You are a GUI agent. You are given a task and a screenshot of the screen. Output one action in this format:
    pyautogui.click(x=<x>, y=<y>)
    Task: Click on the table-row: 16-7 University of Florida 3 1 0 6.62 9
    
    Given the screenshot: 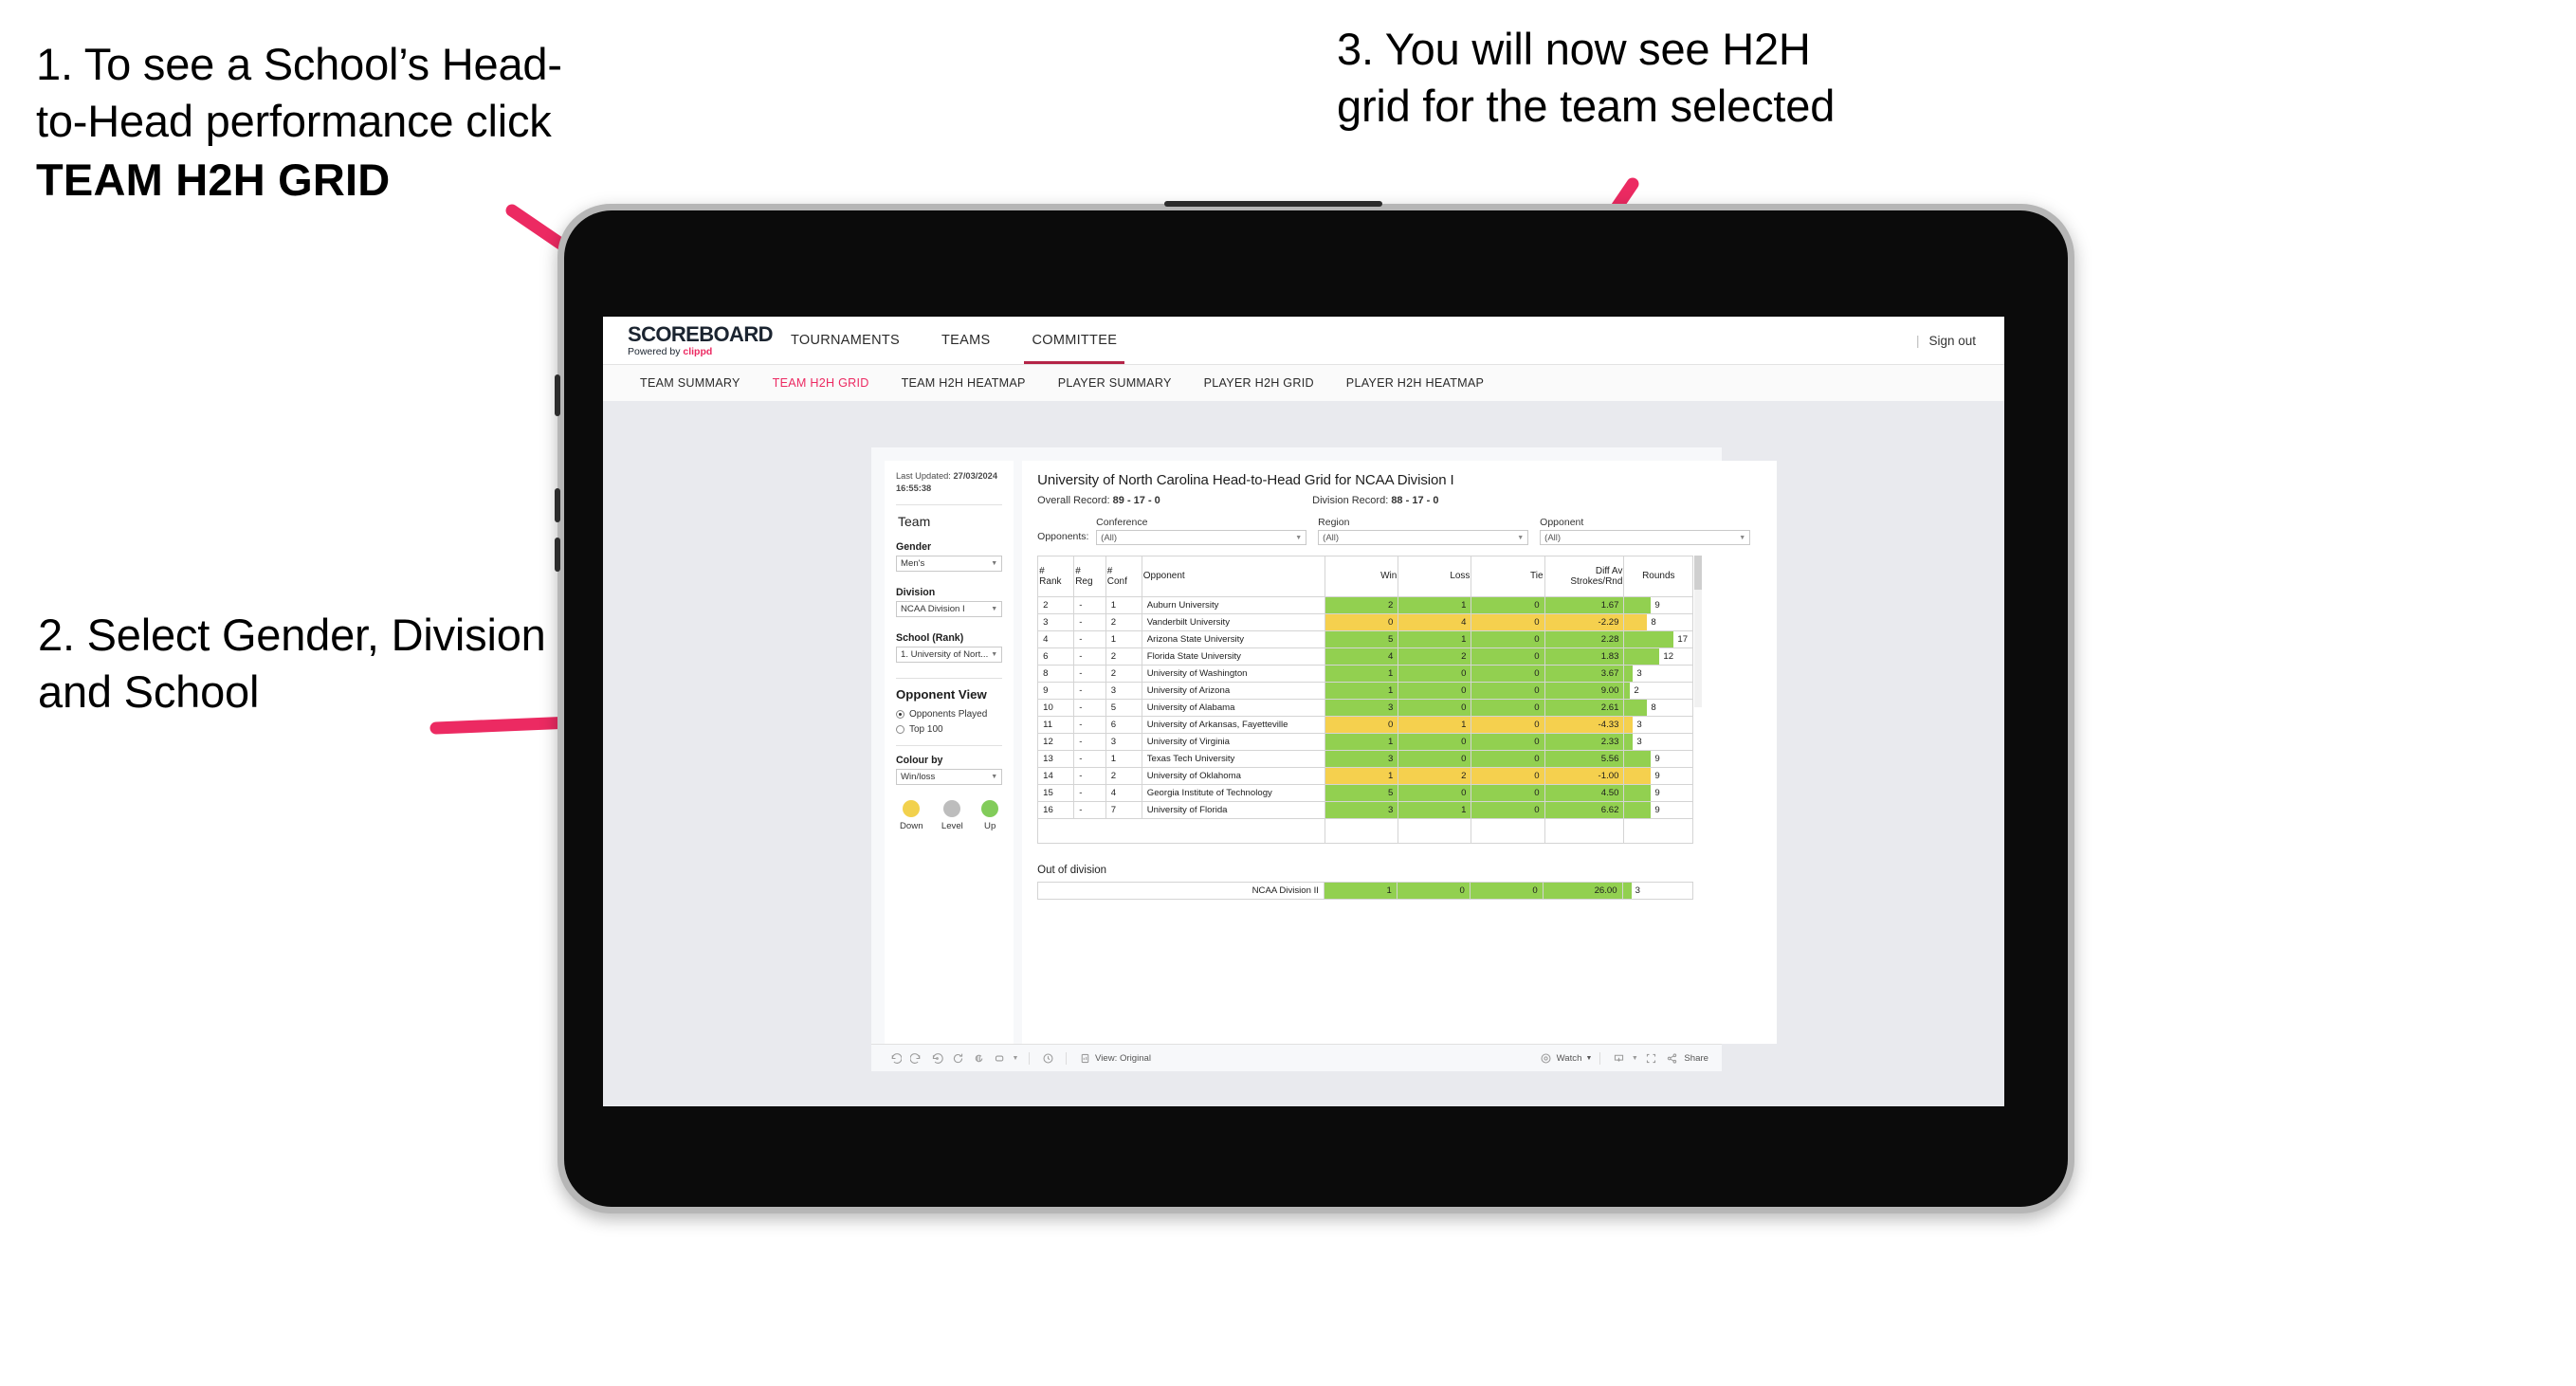 What is the action you would take?
    pyautogui.click(x=1365, y=810)
    